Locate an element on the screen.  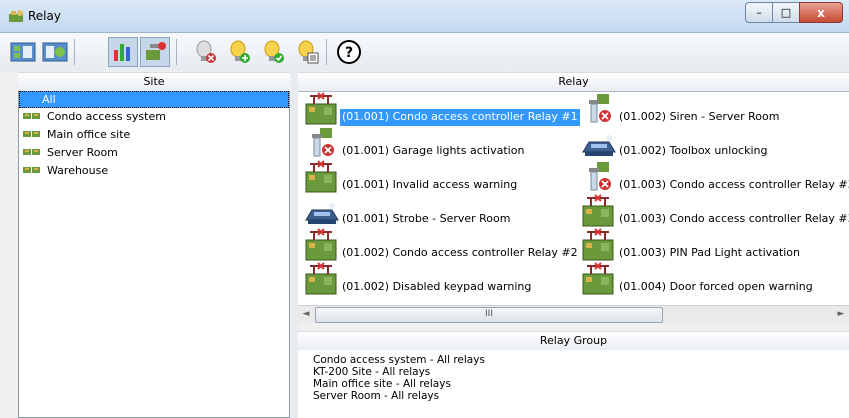
site-view-icon is located at coordinates (23, 52).